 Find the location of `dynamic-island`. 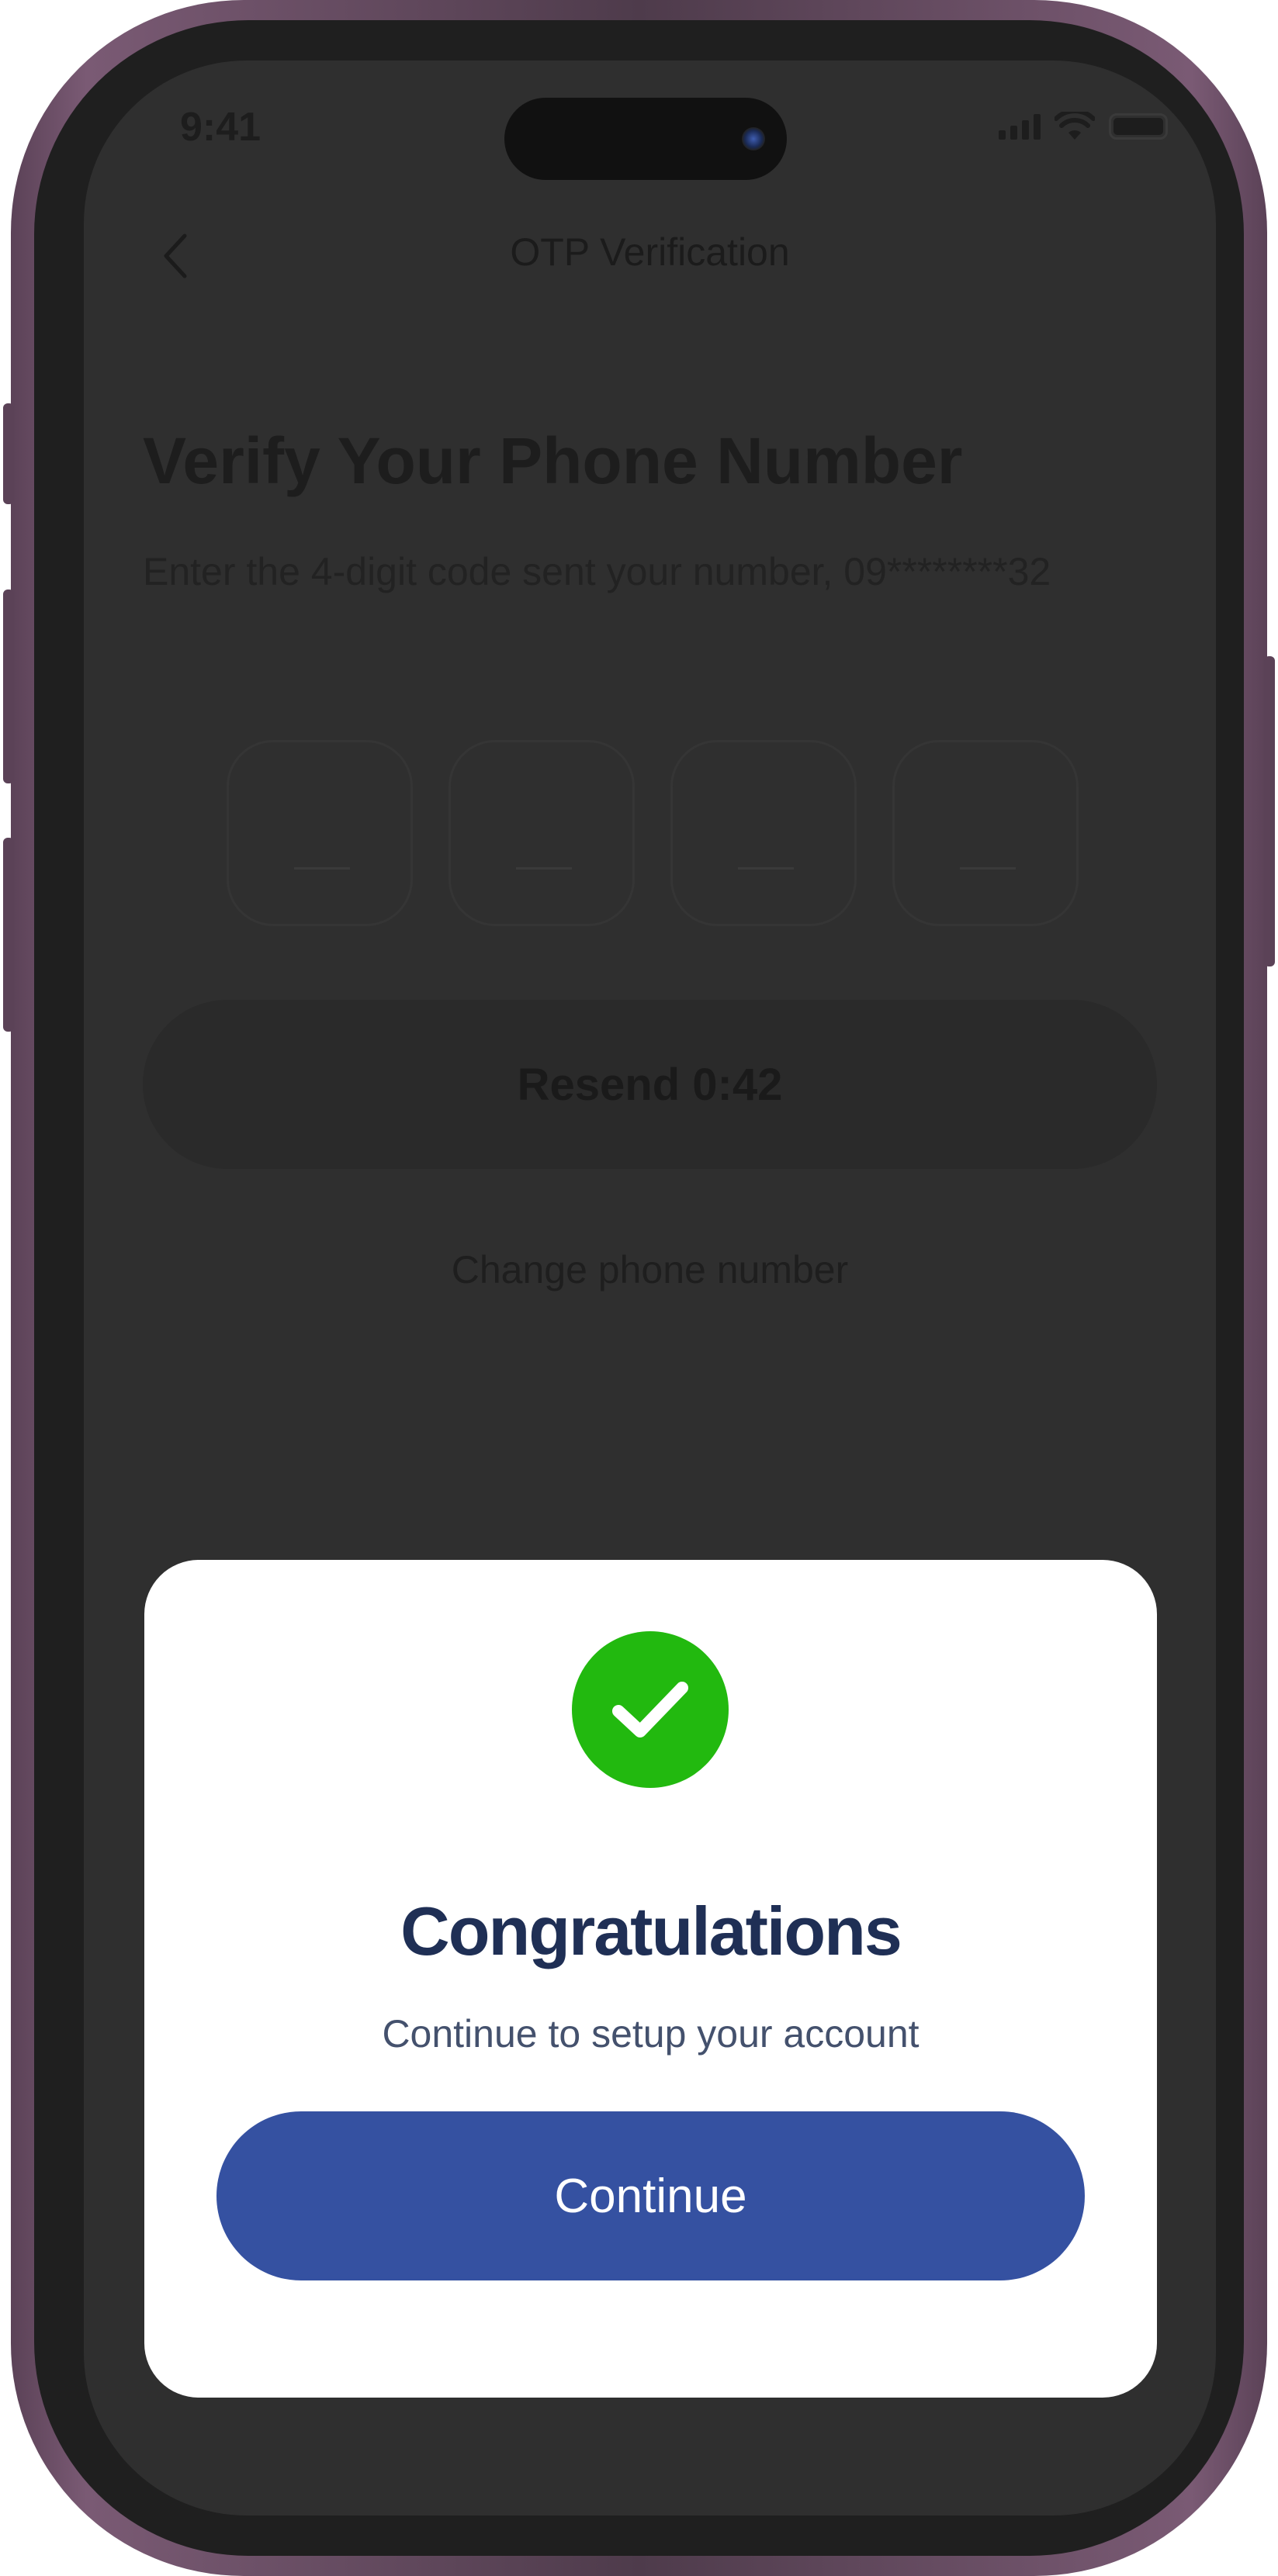

dynamic-island is located at coordinates (645, 139).